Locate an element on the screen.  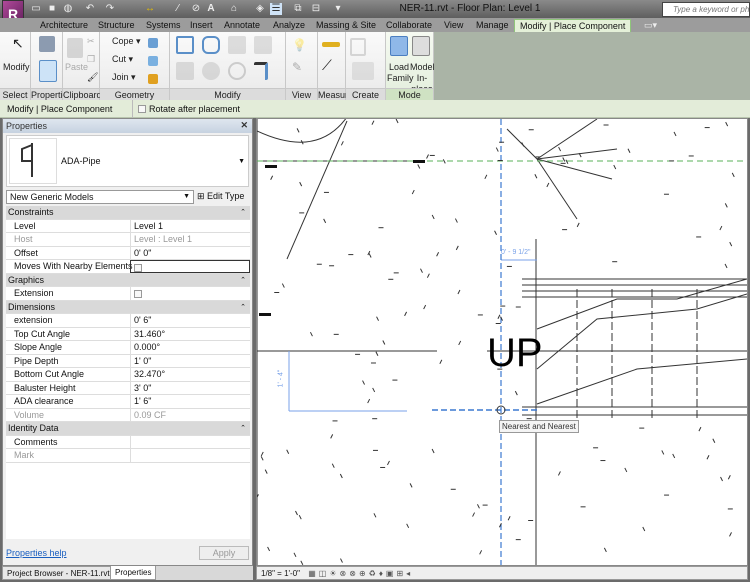
rotate-icon is located at coordinates (237, 71).